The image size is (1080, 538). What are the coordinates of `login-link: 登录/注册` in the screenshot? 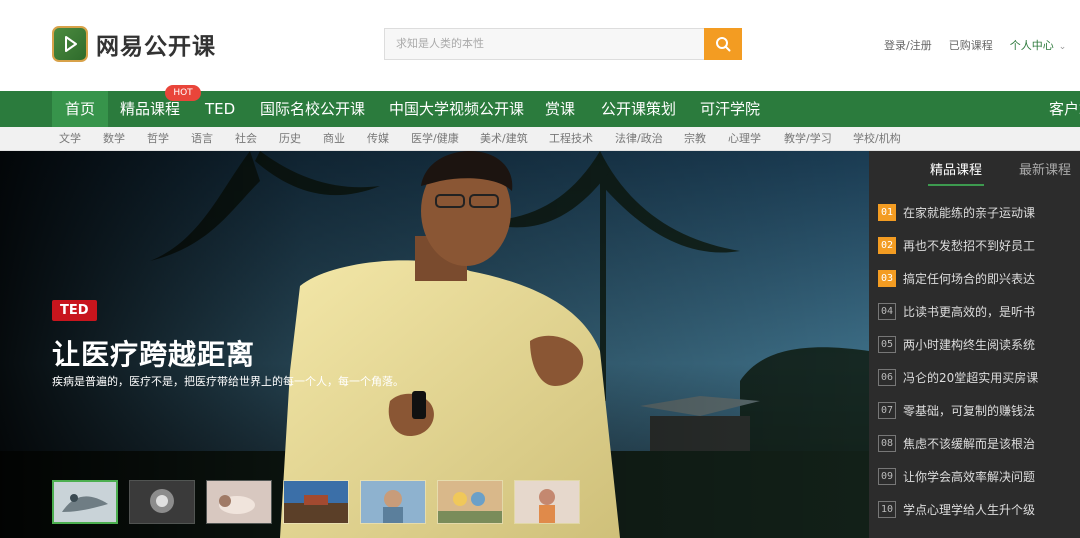 It's located at (908, 45).